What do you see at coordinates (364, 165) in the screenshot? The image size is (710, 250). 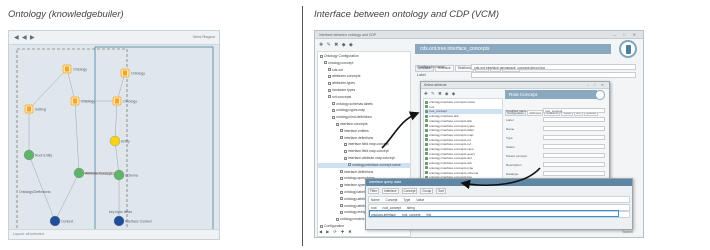 I see `tree-item: ontology.interface.concept.name` at bounding box center [364, 165].